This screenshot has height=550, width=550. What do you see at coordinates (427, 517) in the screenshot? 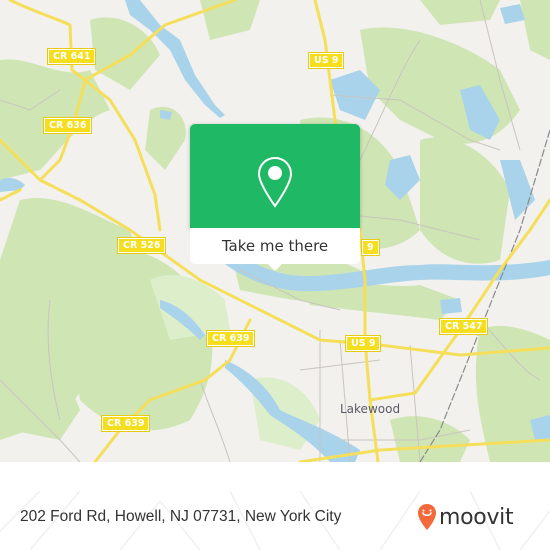
I see `moovit-pin-icon` at bounding box center [427, 517].